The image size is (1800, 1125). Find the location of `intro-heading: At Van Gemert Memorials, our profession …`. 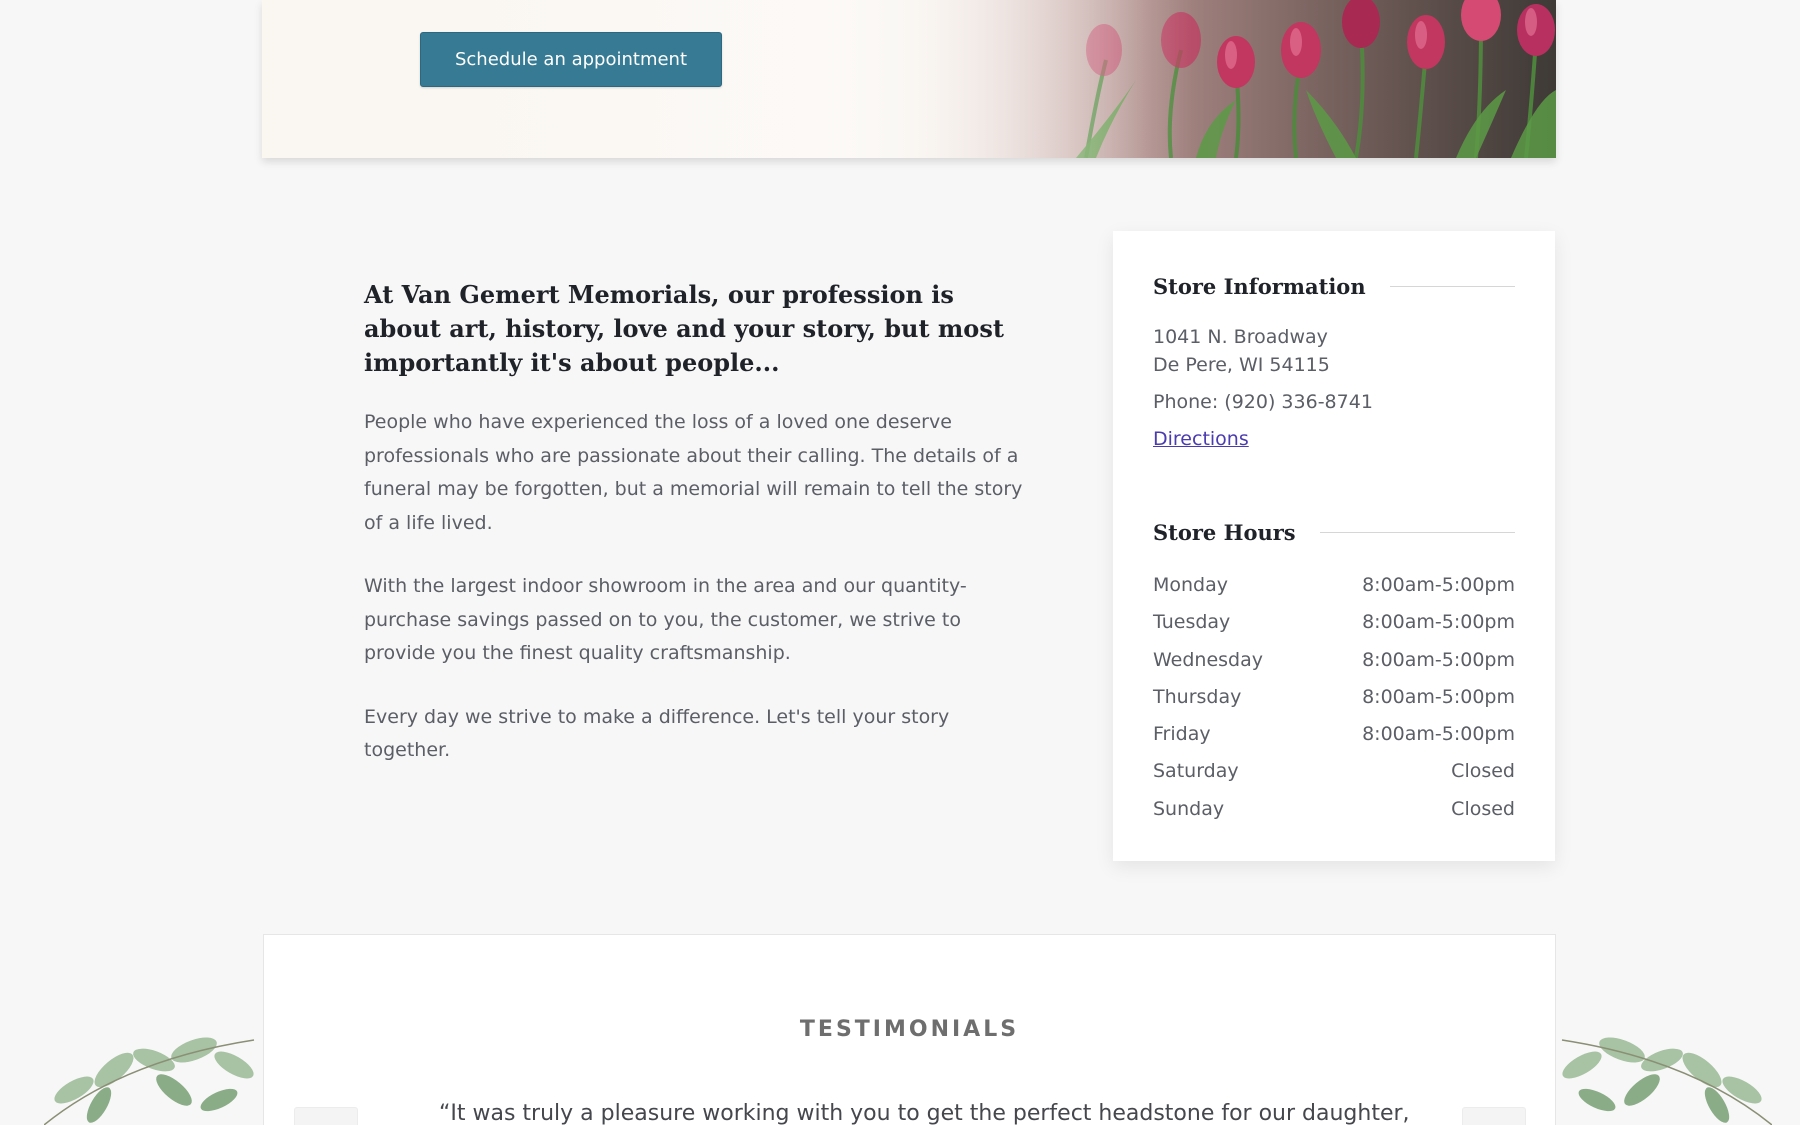

intro-heading: At Van Gemert Memorials, our profession … is located at coordinates (684, 328).